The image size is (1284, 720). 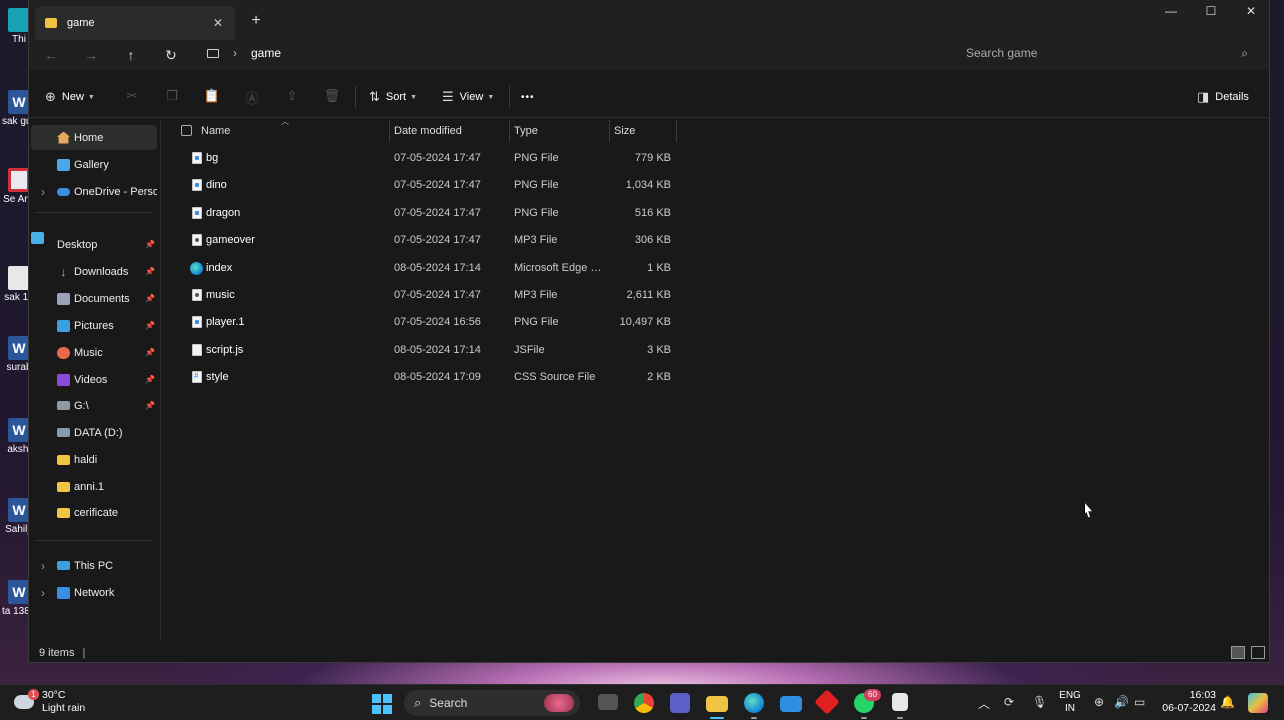 What do you see at coordinates (1238, 652) in the screenshot?
I see `details-view-toggle` at bounding box center [1238, 652].